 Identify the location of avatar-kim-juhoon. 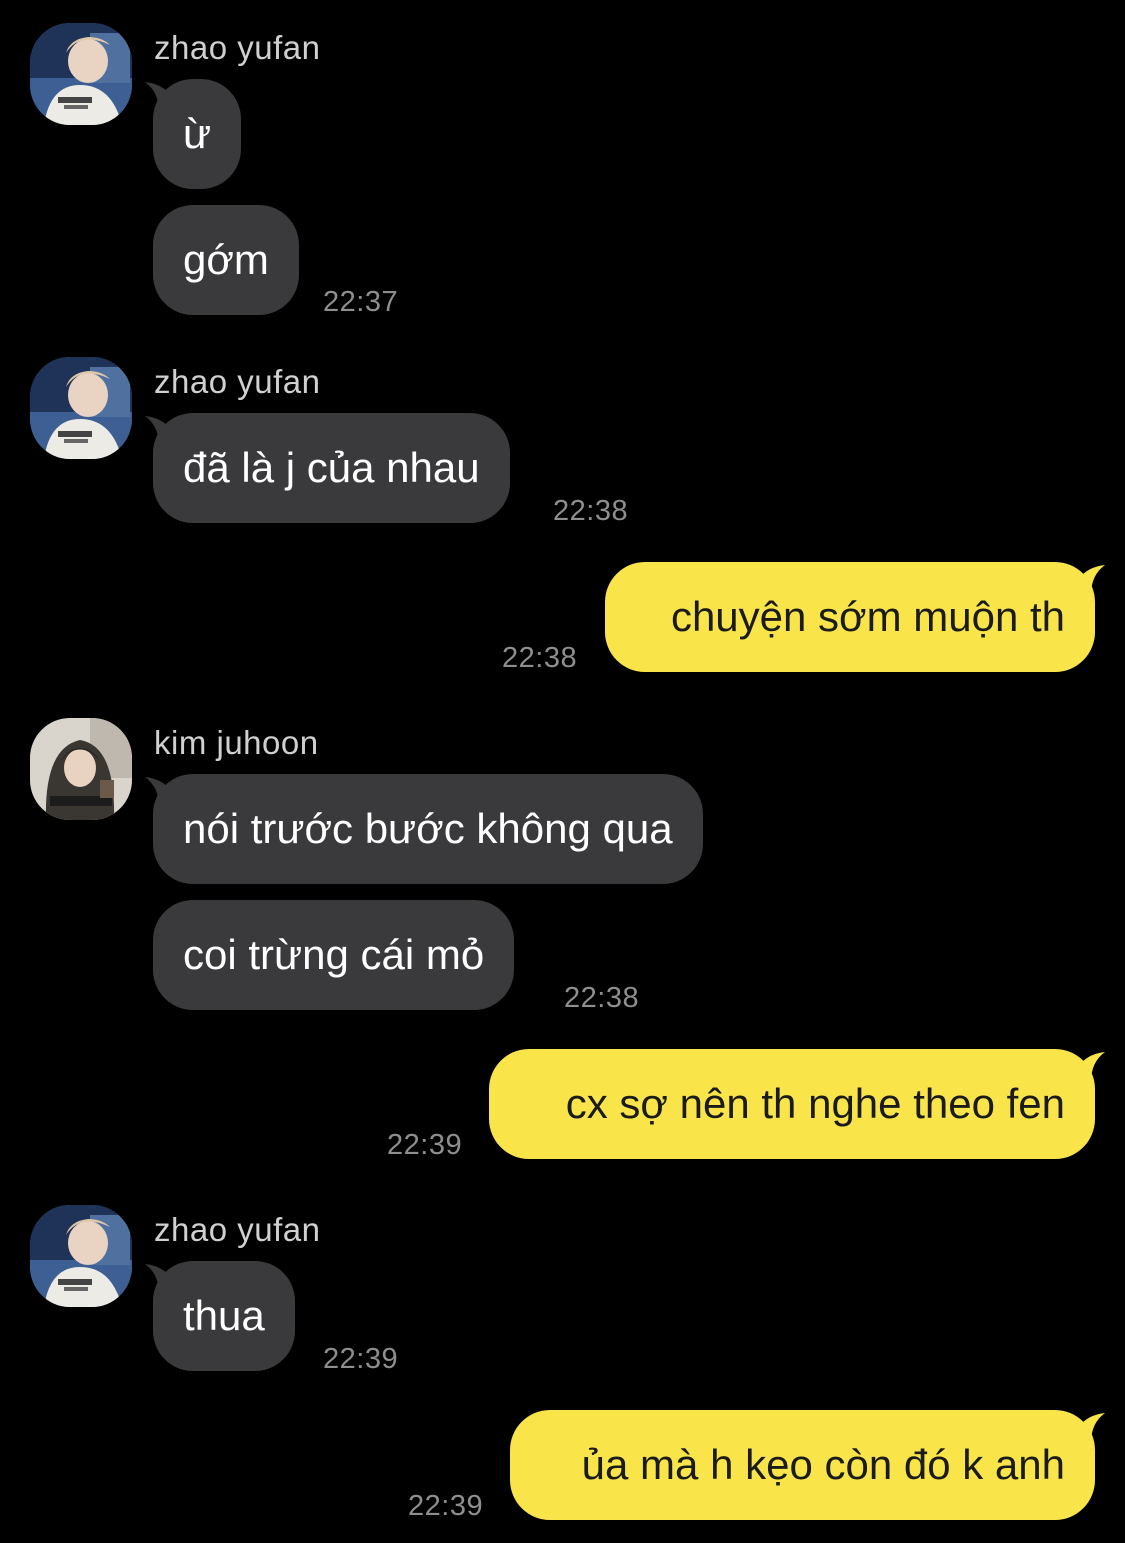
(81, 769).